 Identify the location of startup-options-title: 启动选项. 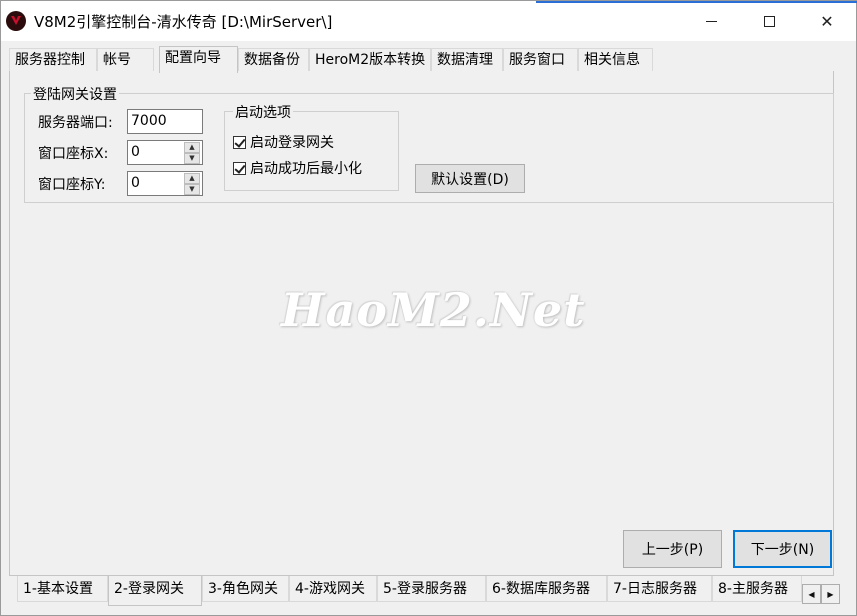
(263, 112).